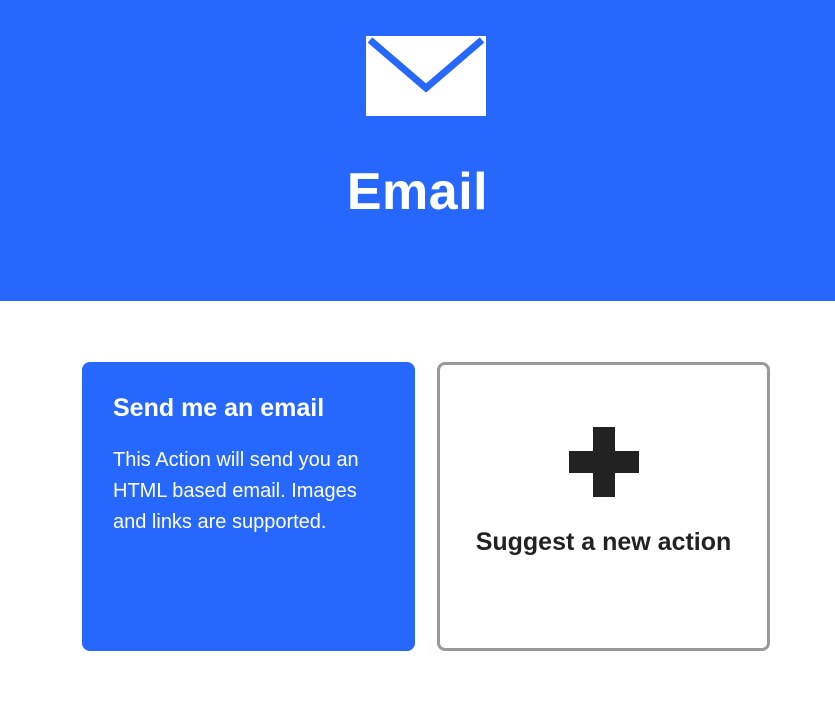  Describe the element at coordinates (219, 408) in the screenshot. I see `action-card-title: Send me an email` at that location.